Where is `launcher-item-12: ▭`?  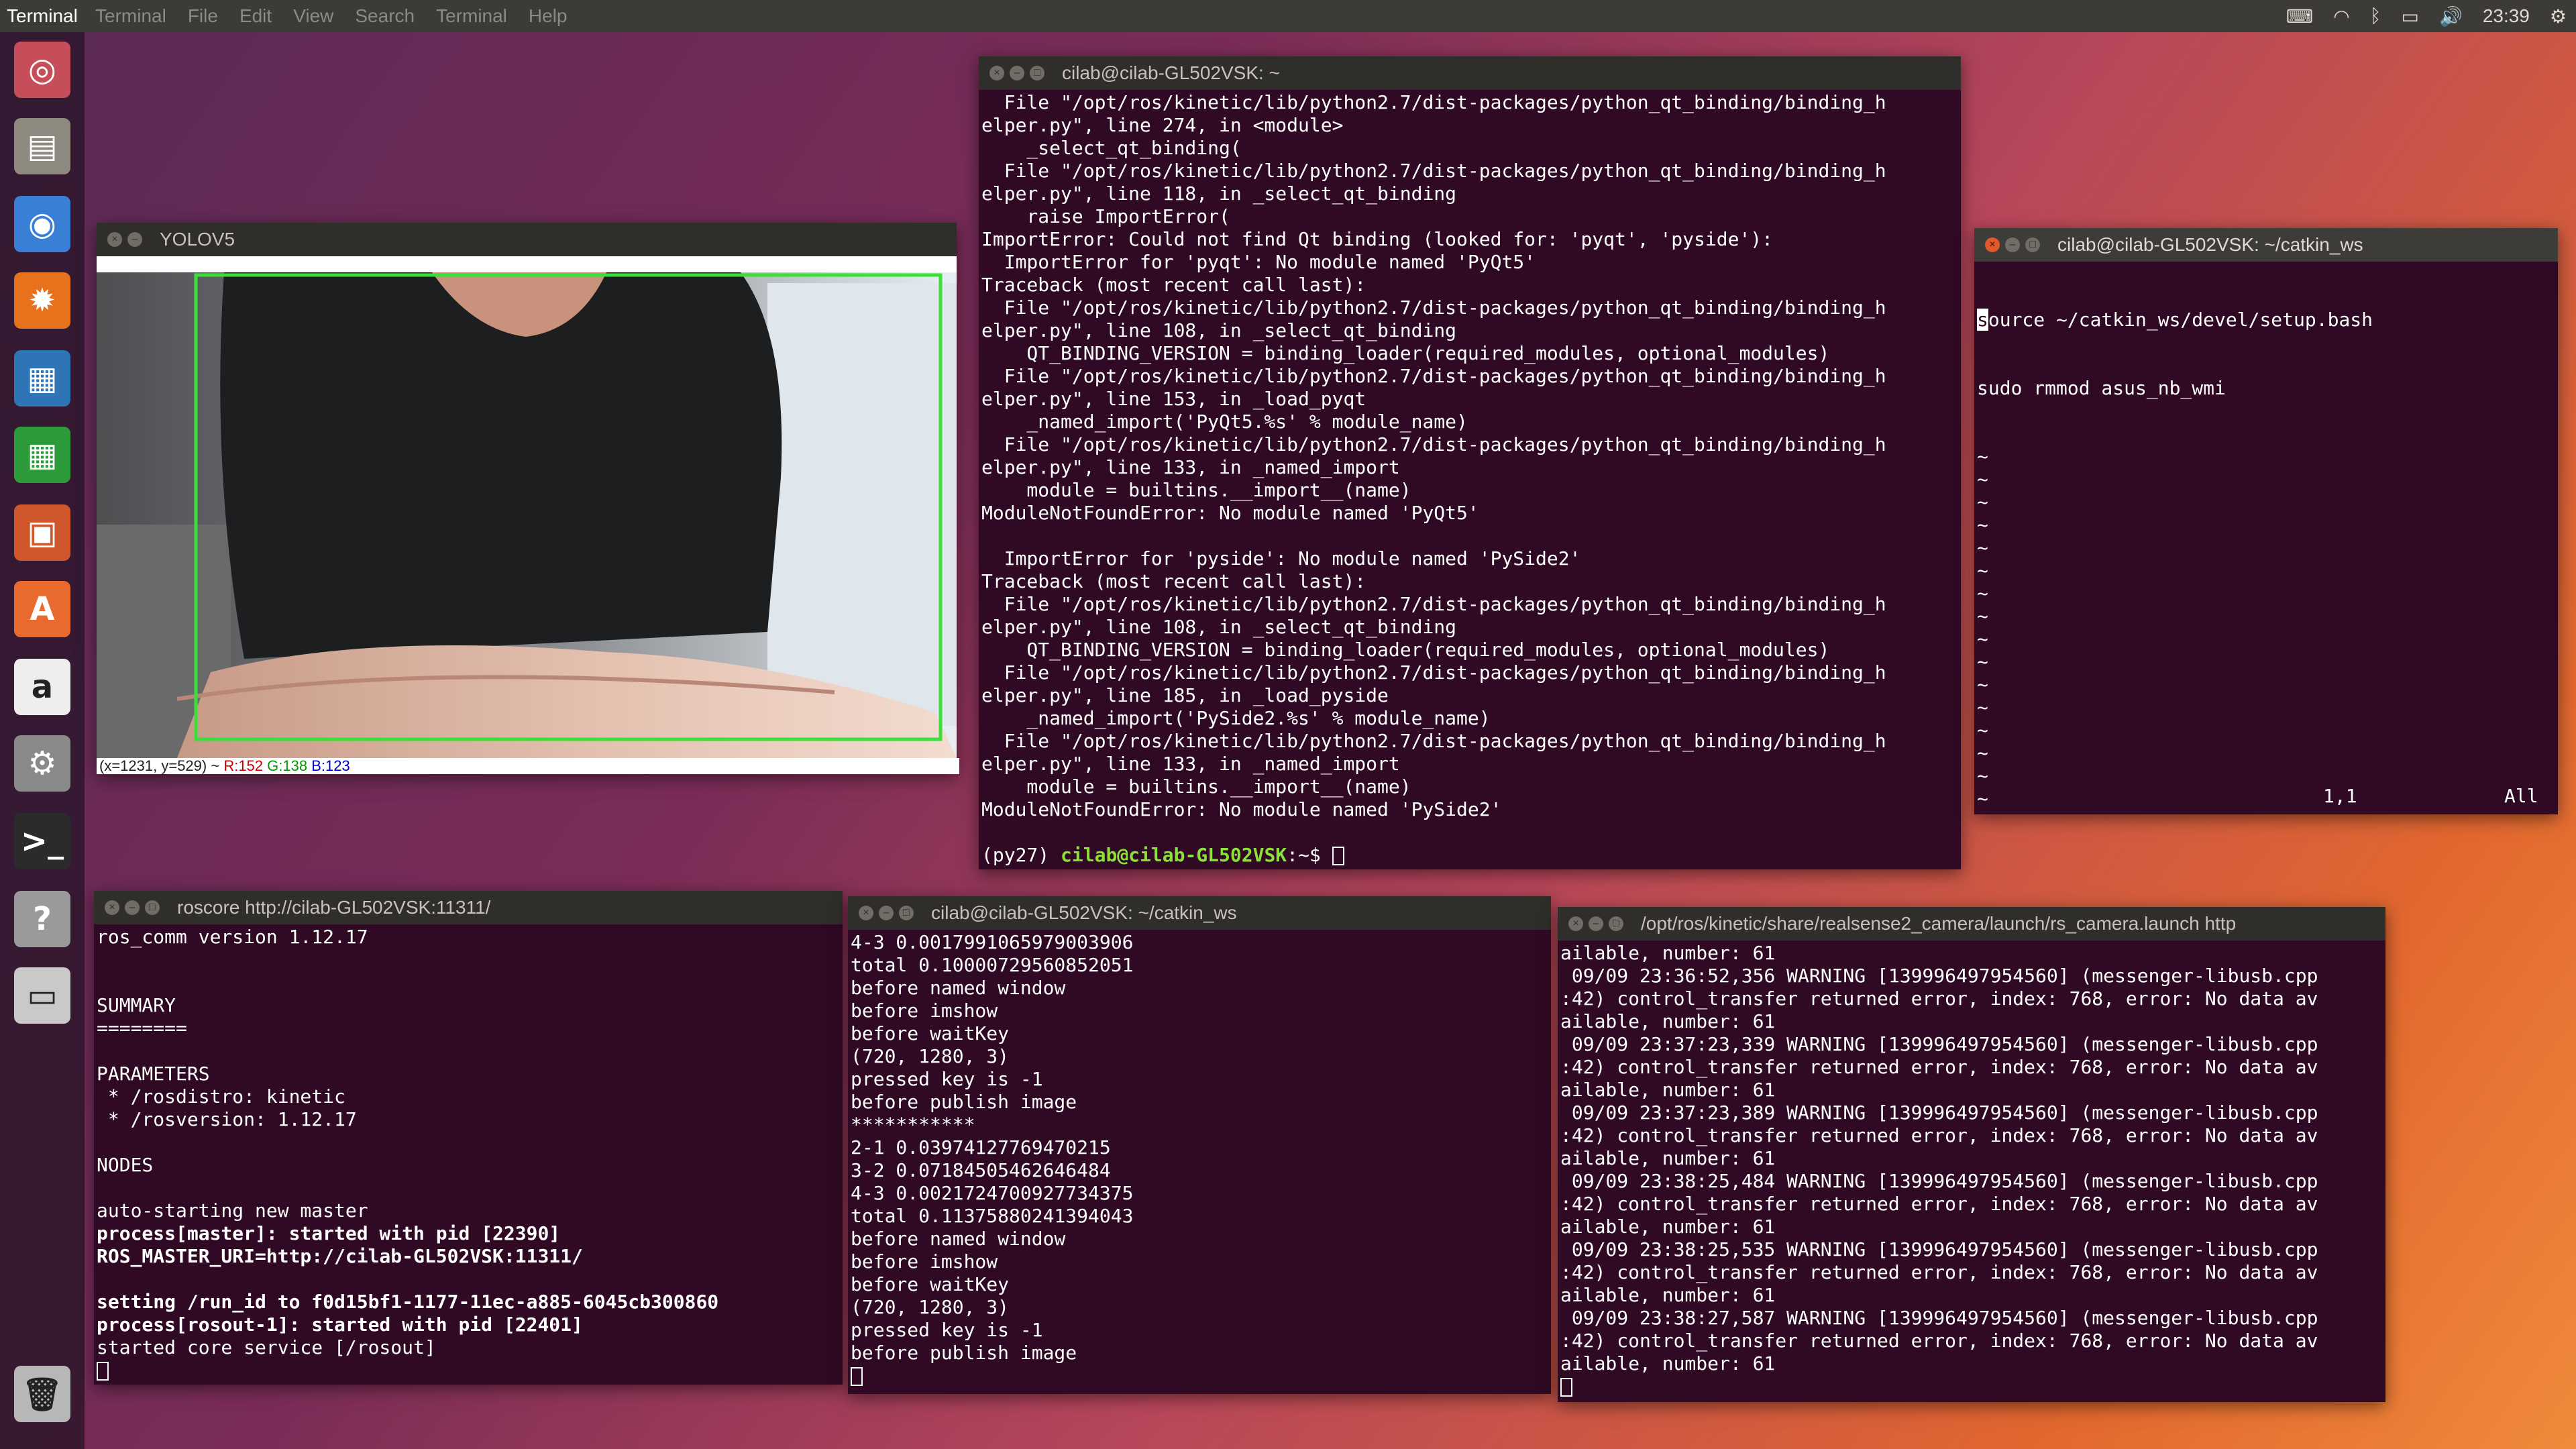
launcher-item-12: ▭ is located at coordinates (42, 995).